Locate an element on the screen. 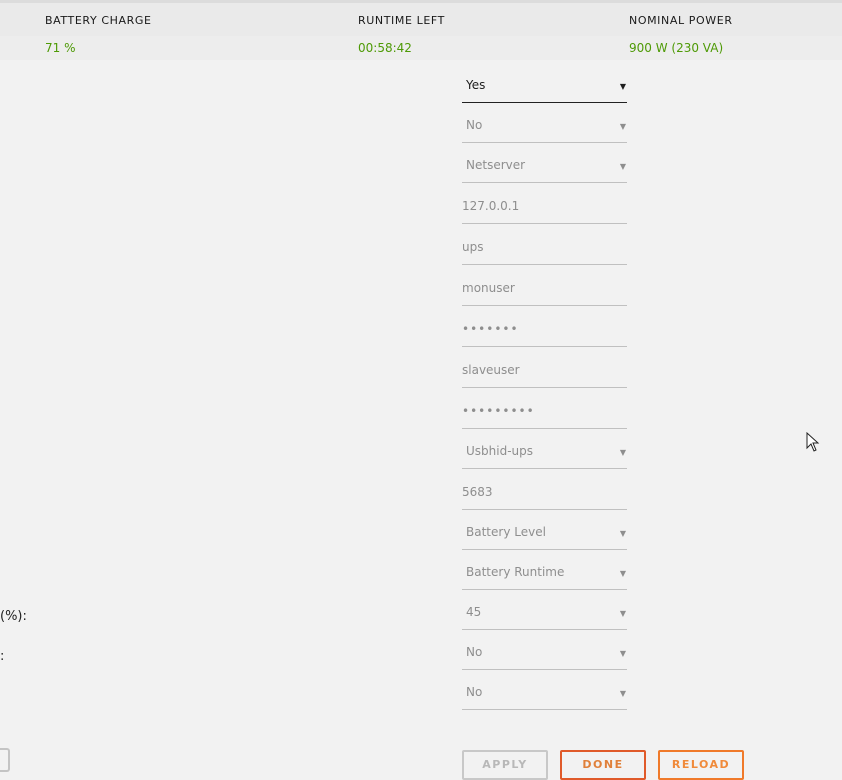 The height and width of the screenshot is (780, 842). battery-level-percent-select: 45 ▼ is located at coordinates (544, 610).